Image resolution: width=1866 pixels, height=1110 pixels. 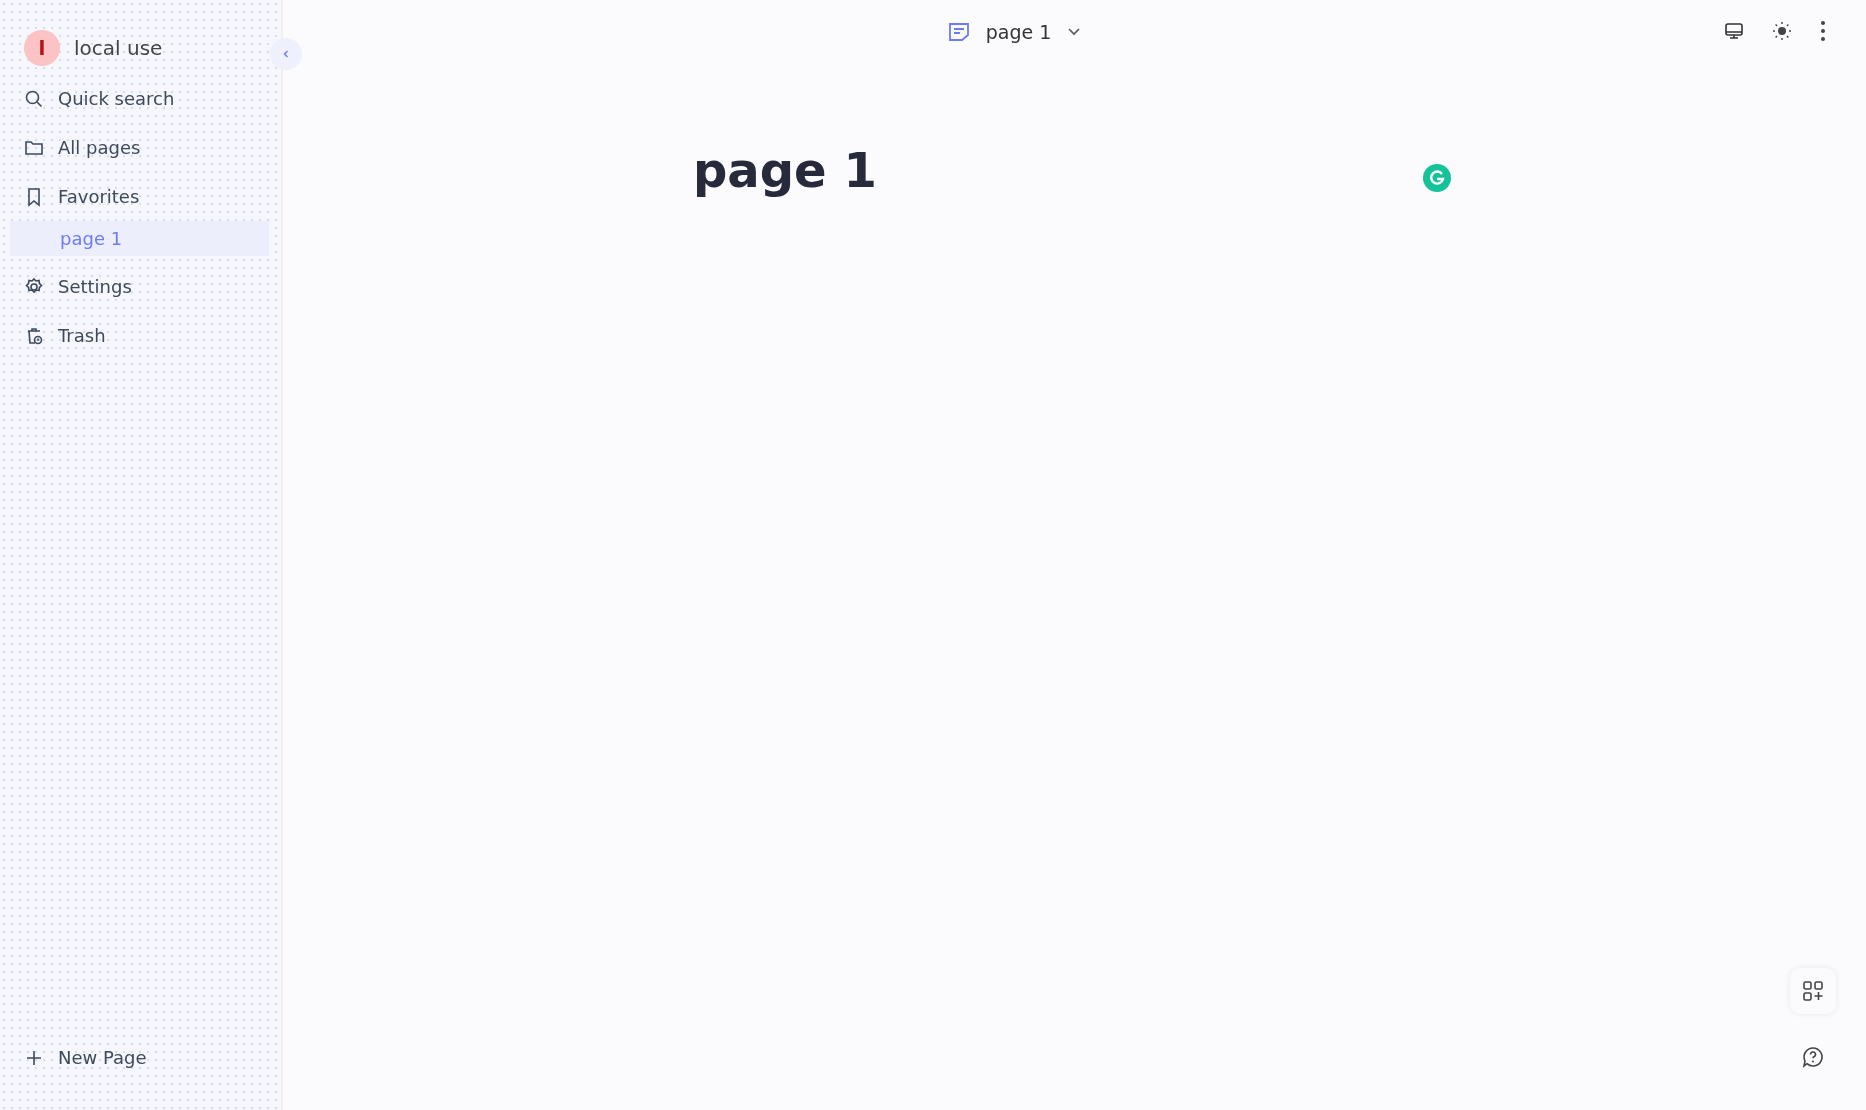 I want to click on workspace-avatar: l, so click(x=42, y=48).